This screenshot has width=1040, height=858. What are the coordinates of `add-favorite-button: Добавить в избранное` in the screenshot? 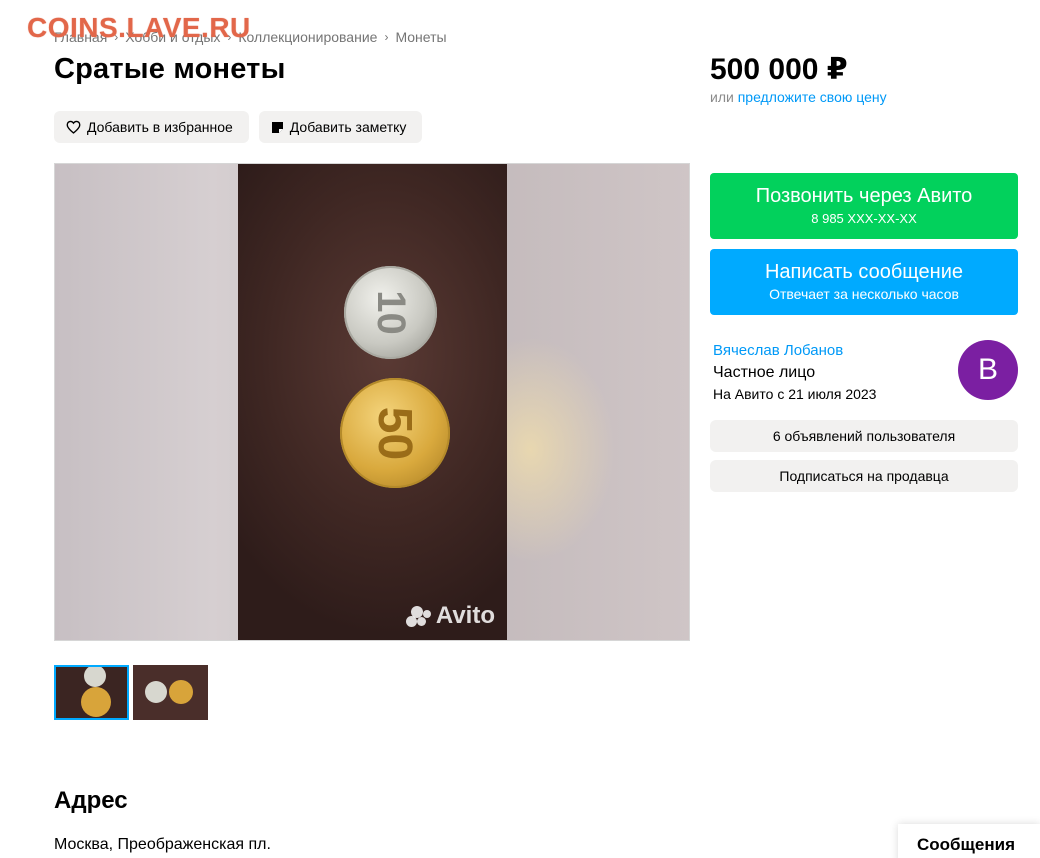 It's located at (151, 127).